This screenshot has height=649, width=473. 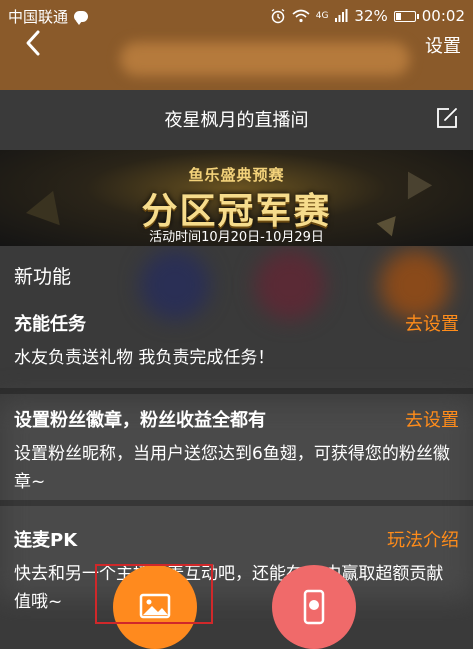 What do you see at coordinates (43, 277) in the screenshot?
I see `section-label: 新功能` at bounding box center [43, 277].